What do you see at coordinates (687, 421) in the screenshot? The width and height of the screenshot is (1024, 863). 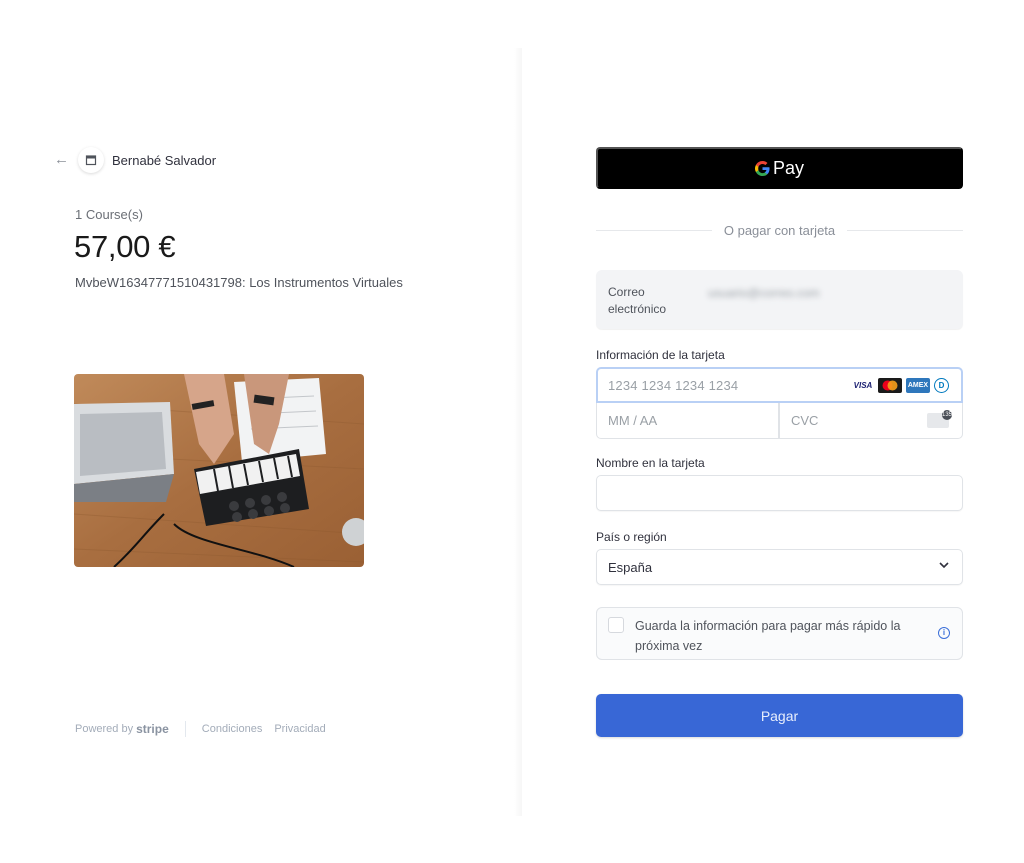 I see `expiry-input: MM / AA` at bounding box center [687, 421].